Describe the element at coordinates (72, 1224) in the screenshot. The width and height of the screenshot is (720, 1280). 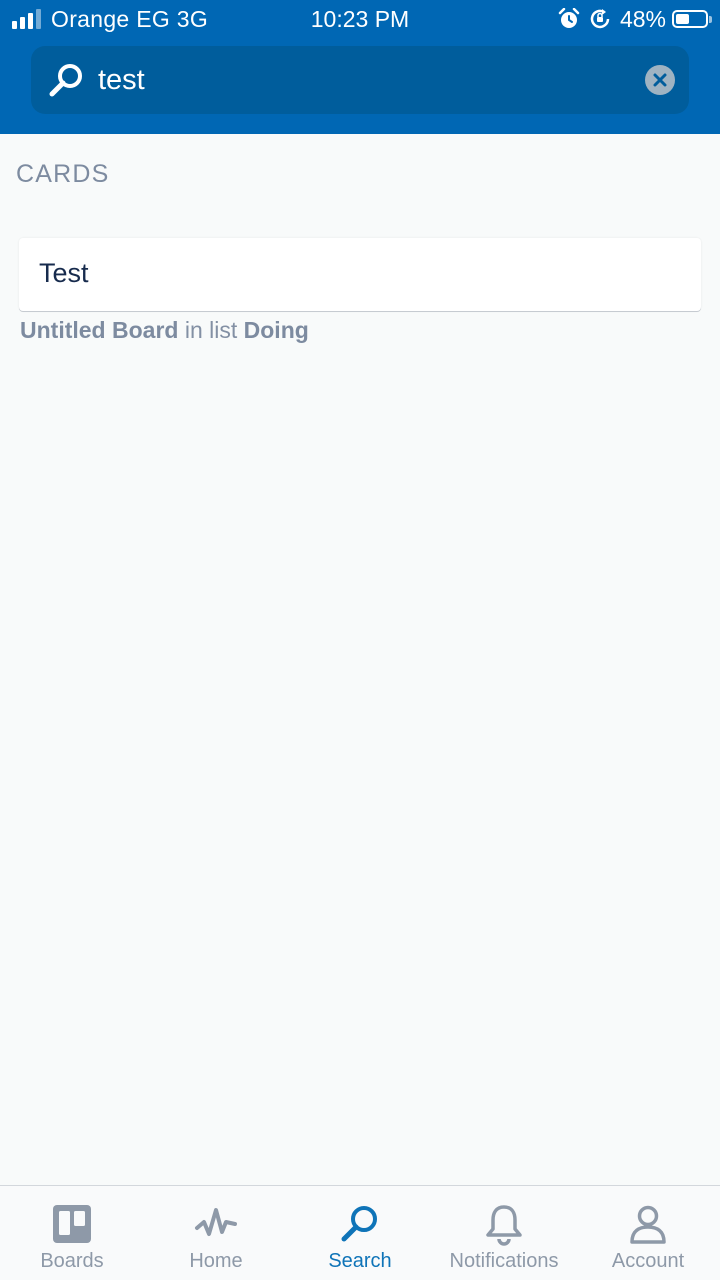
I see `boards-icon` at that location.